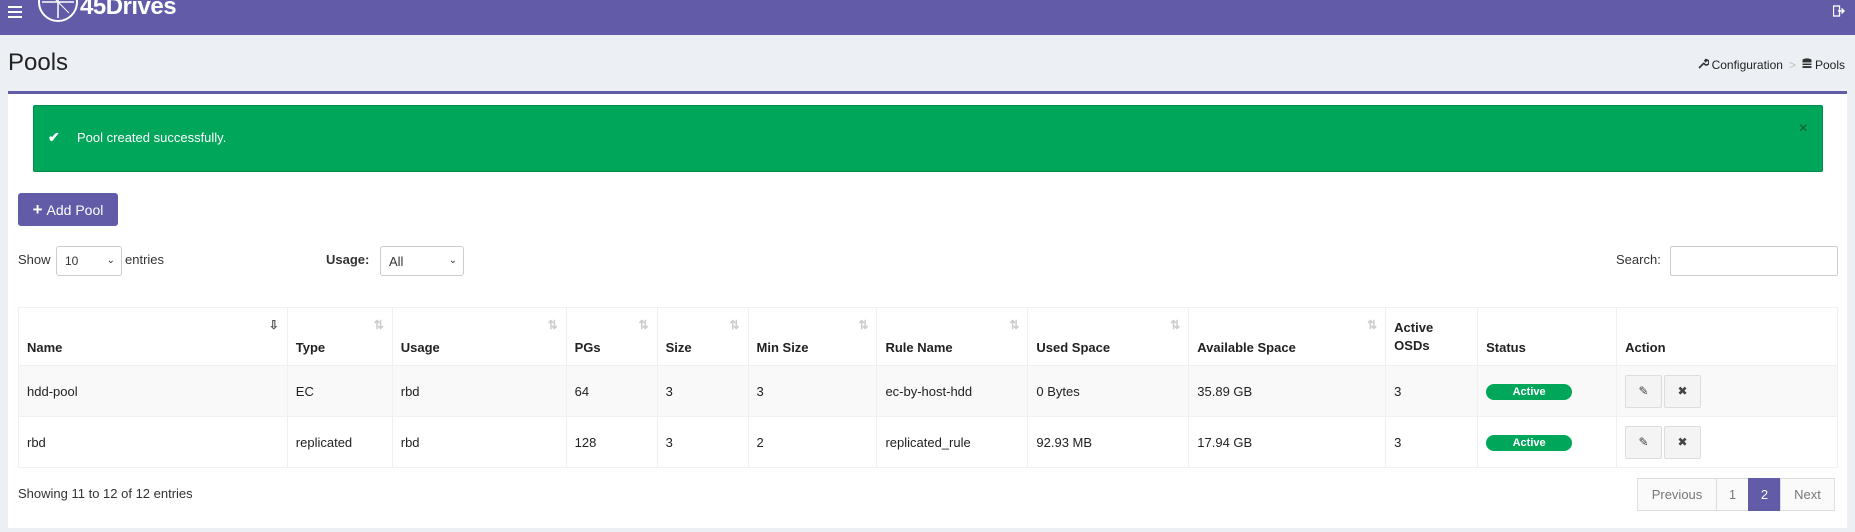  What do you see at coordinates (1073, 347) in the screenshot?
I see `col-header-label: Used Space` at bounding box center [1073, 347].